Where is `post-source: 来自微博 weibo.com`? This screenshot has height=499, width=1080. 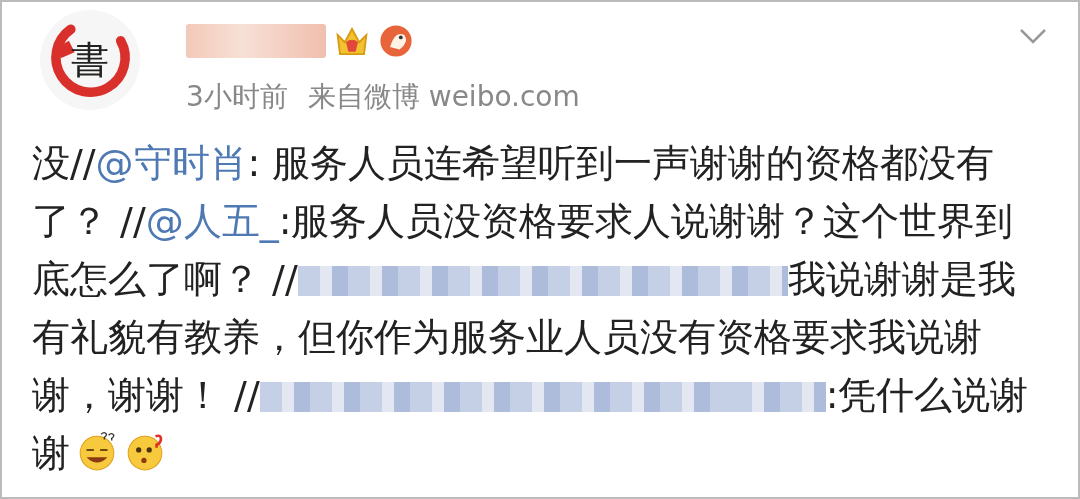
post-source: 来自微博 weibo.com is located at coordinates (443, 97).